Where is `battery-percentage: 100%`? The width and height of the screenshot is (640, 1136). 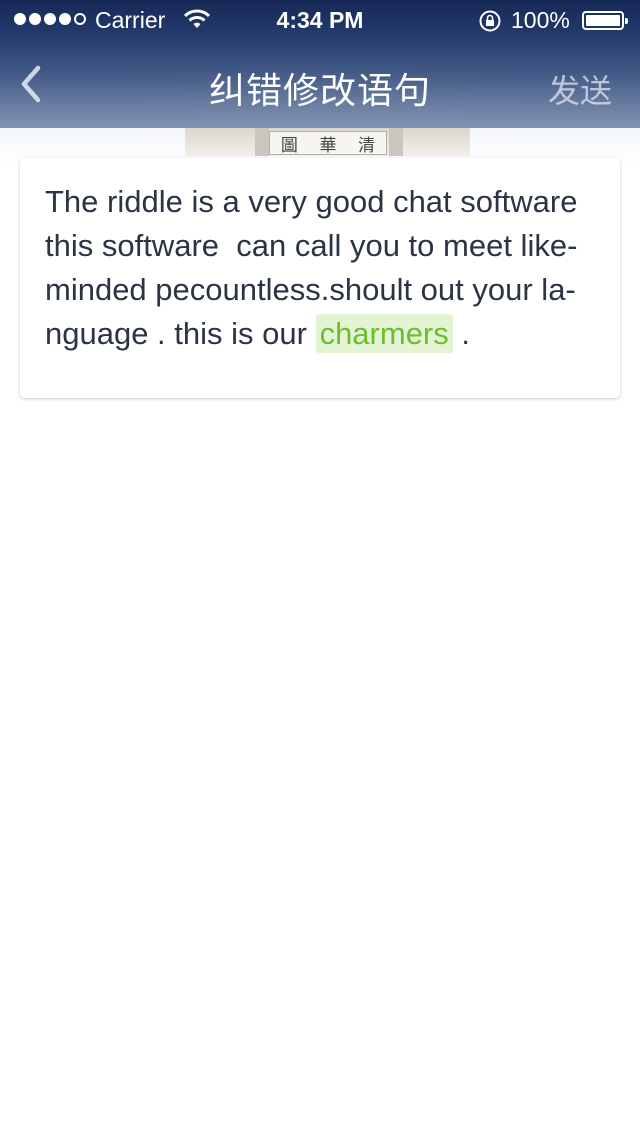
battery-percentage: 100% is located at coordinates (540, 20).